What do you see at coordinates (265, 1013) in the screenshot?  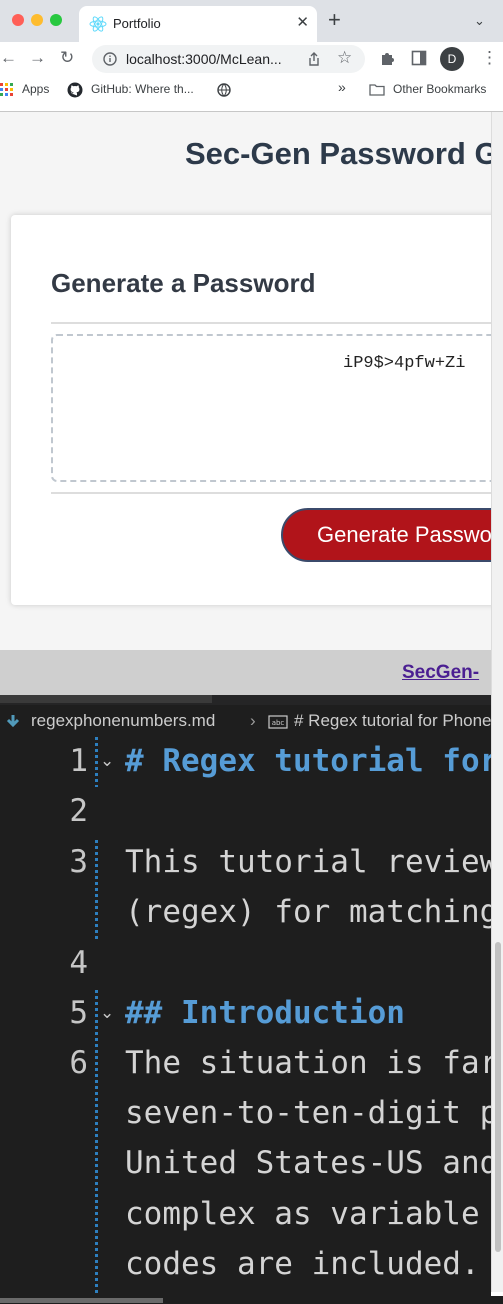 I see `code-line-text: ## Introduction` at bounding box center [265, 1013].